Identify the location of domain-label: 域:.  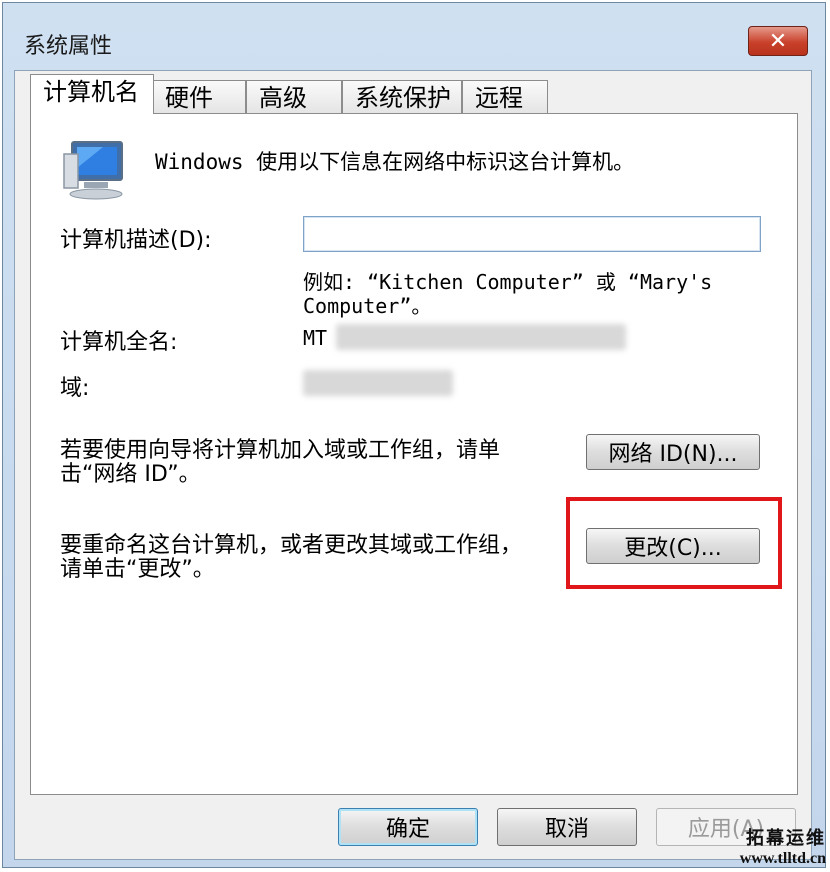
(75, 388).